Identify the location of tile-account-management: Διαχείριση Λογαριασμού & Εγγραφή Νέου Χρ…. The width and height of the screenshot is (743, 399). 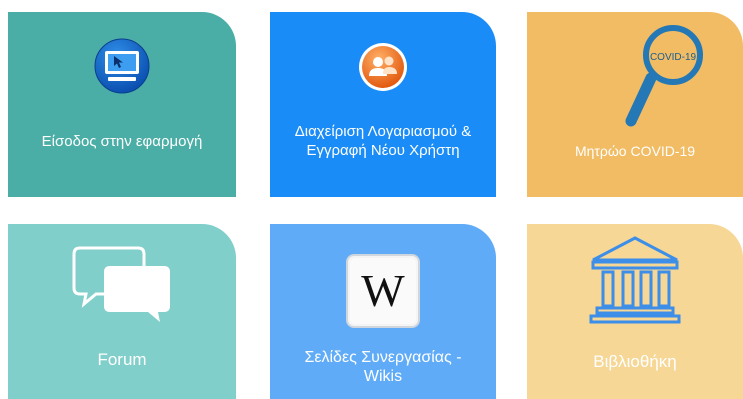
(383, 104).